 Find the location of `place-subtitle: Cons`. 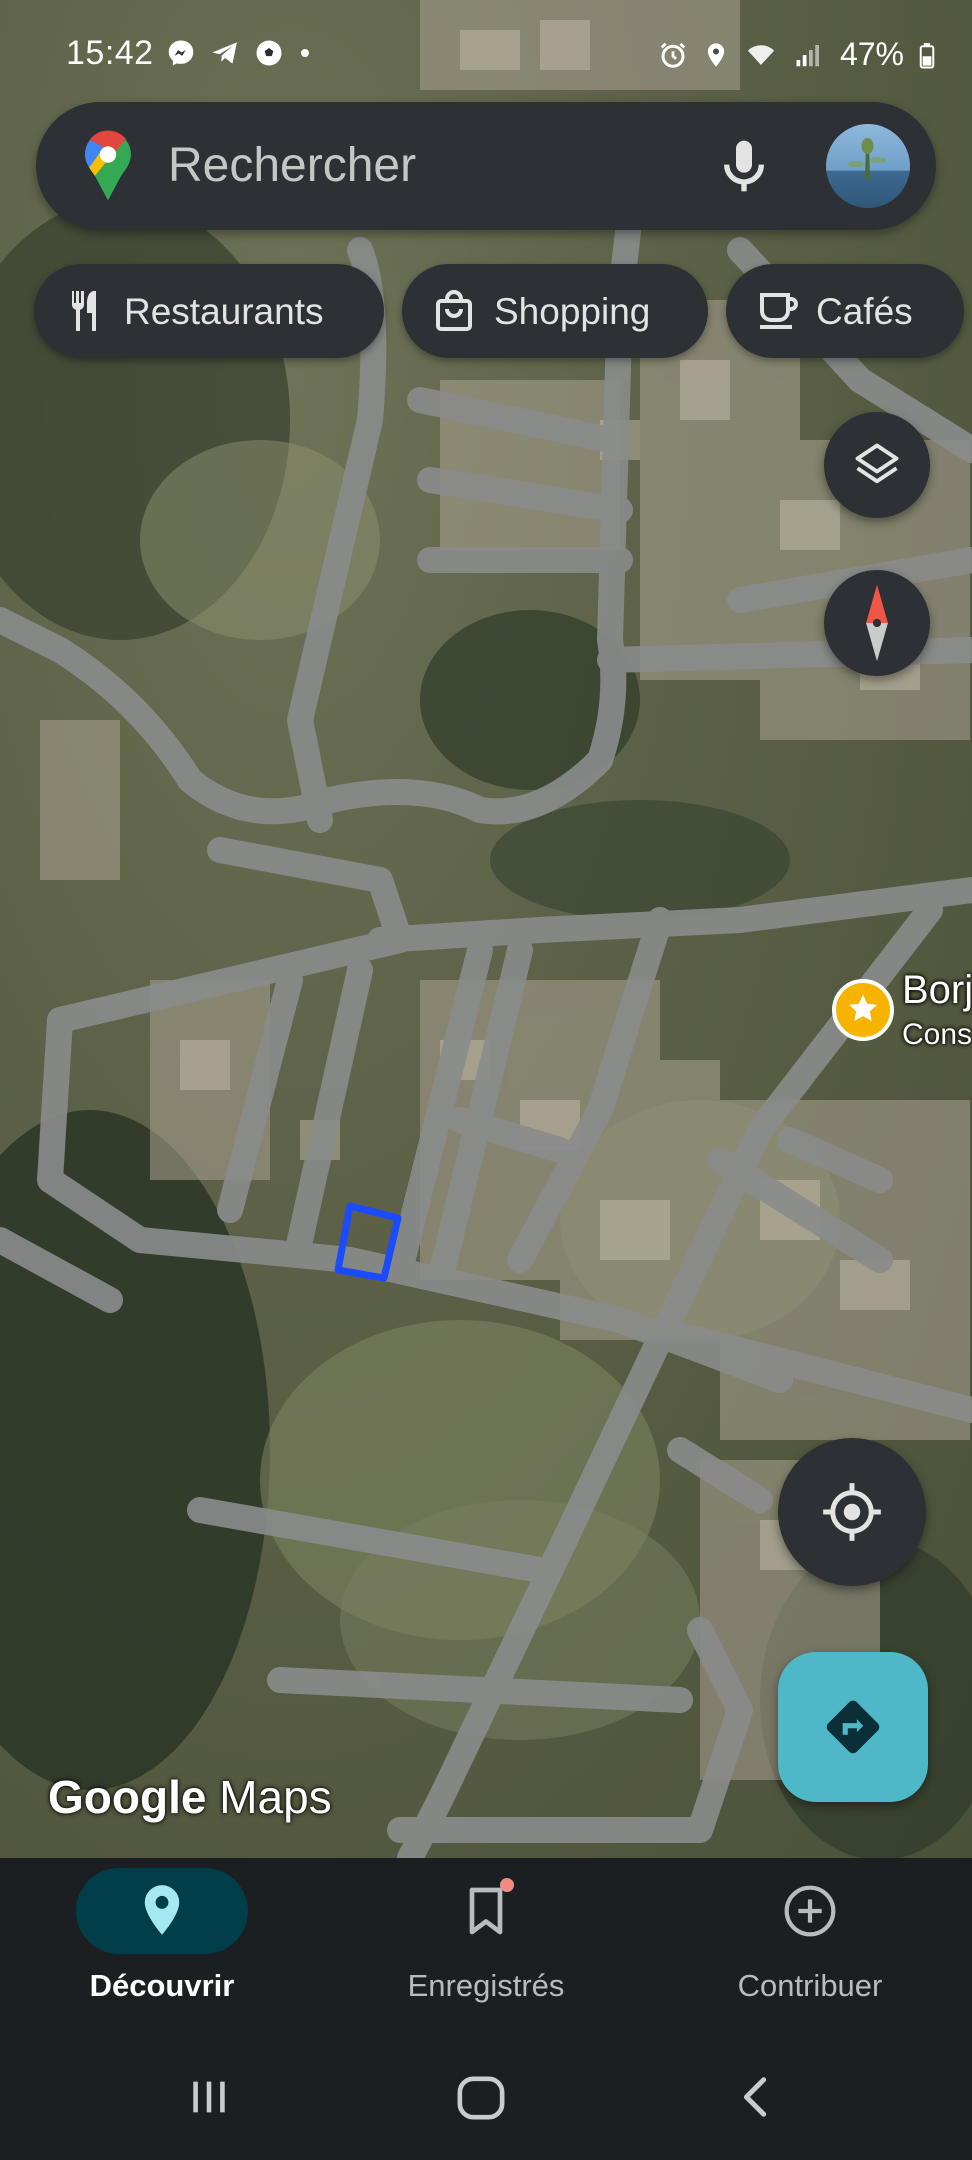

place-subtitle: Cons is located at coordinates (937, 1034).